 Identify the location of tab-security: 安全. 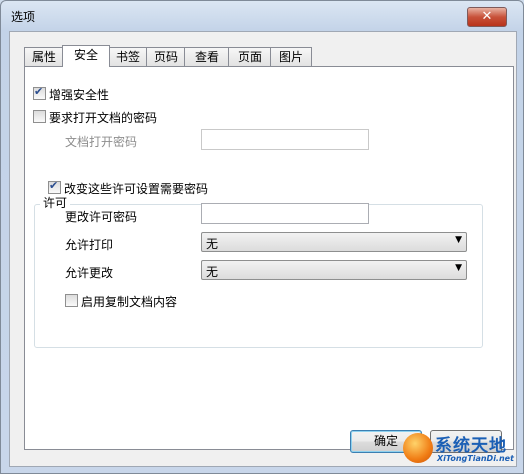
(86, 56).